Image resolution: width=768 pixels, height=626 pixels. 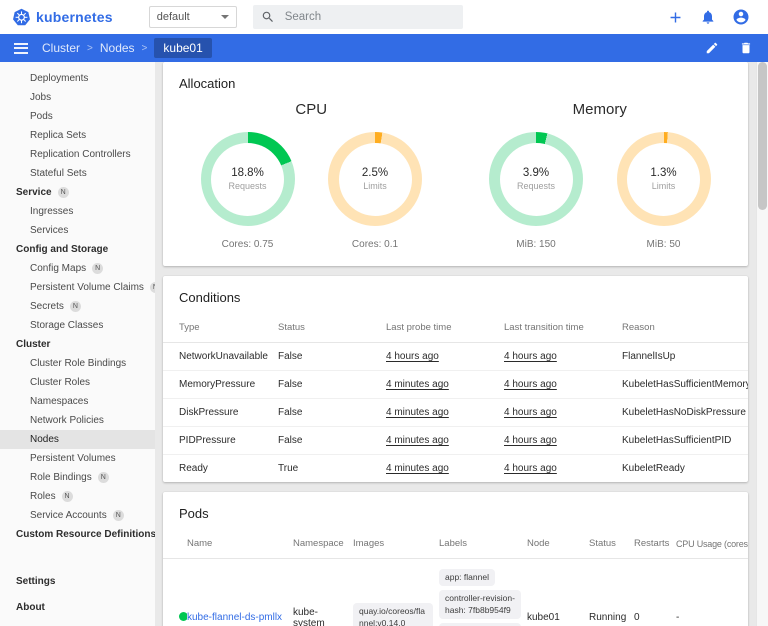 I want to click on memory-requests-donut-chart: 3.9% Requests, so click(x=536, y=179).